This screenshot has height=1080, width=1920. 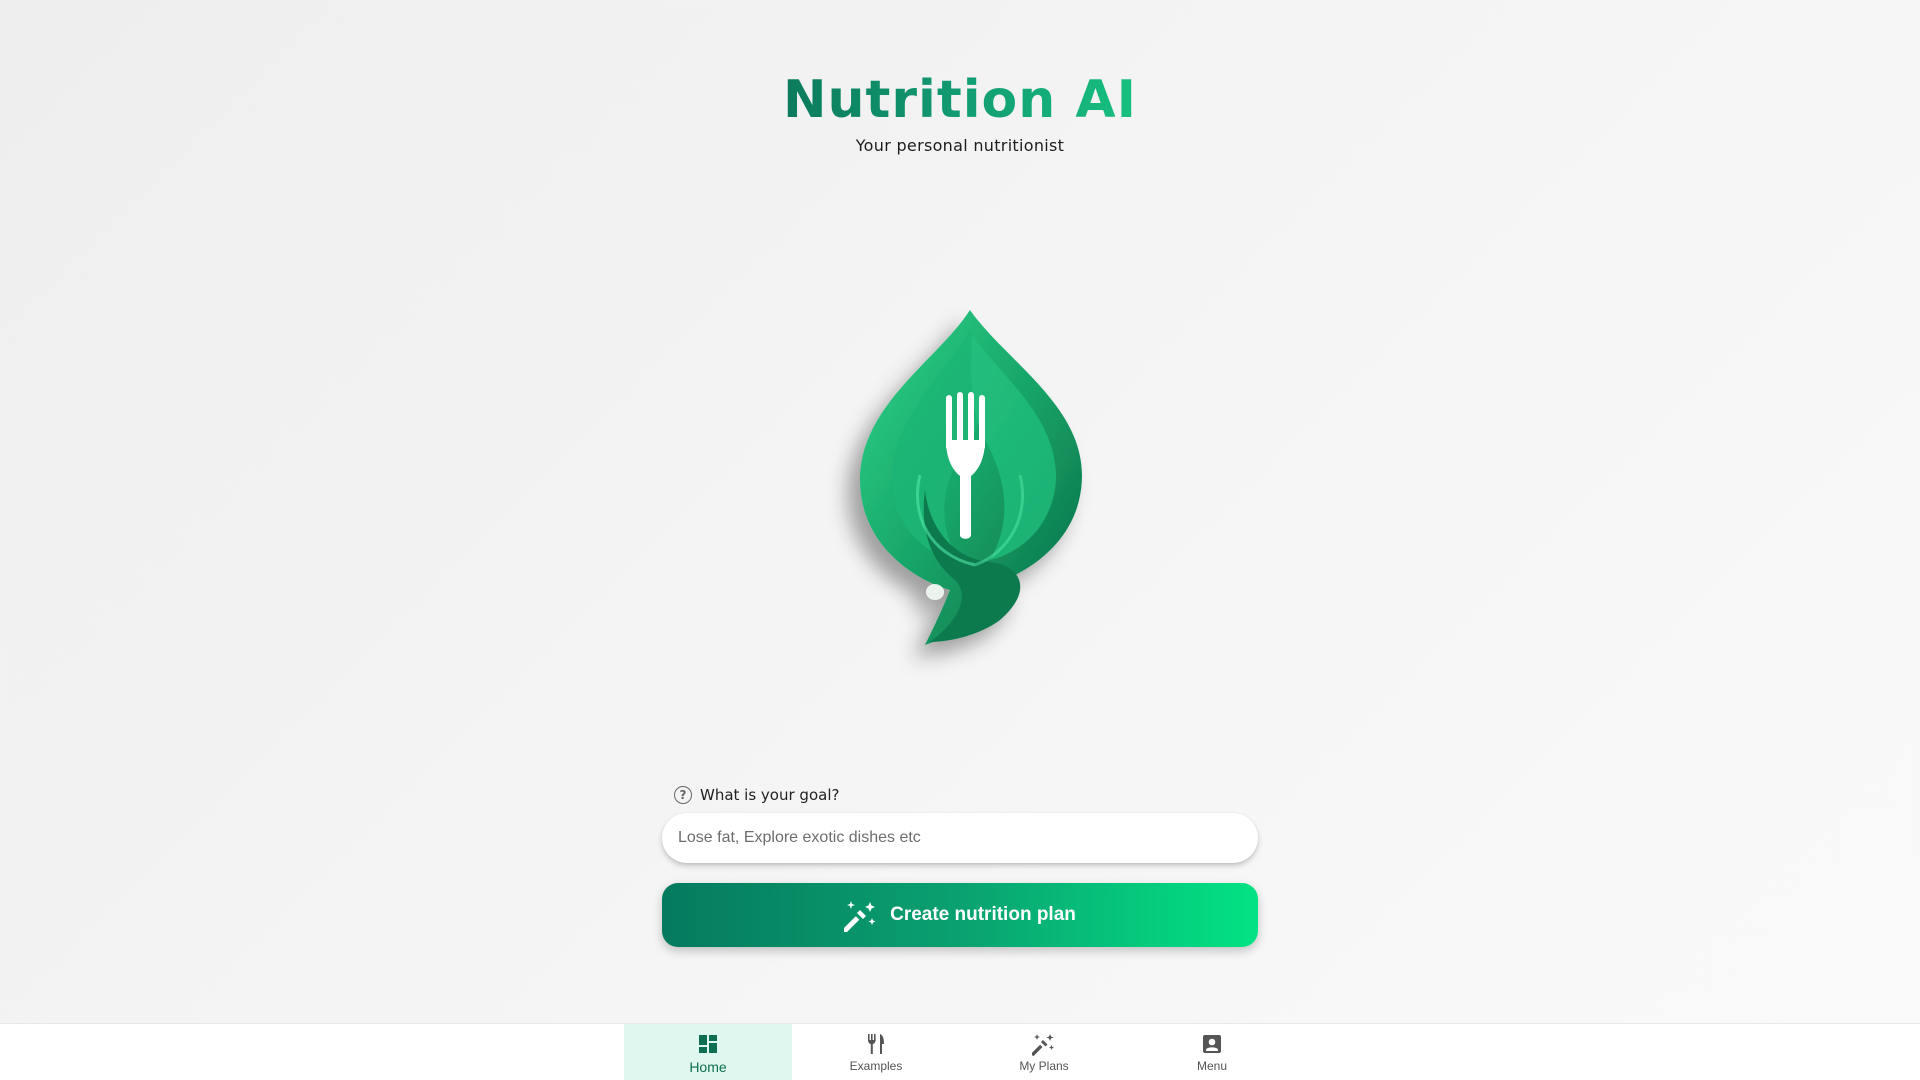 I want to click on app-subtitle: Your personal nutritionist, so click(x=960, y=145).